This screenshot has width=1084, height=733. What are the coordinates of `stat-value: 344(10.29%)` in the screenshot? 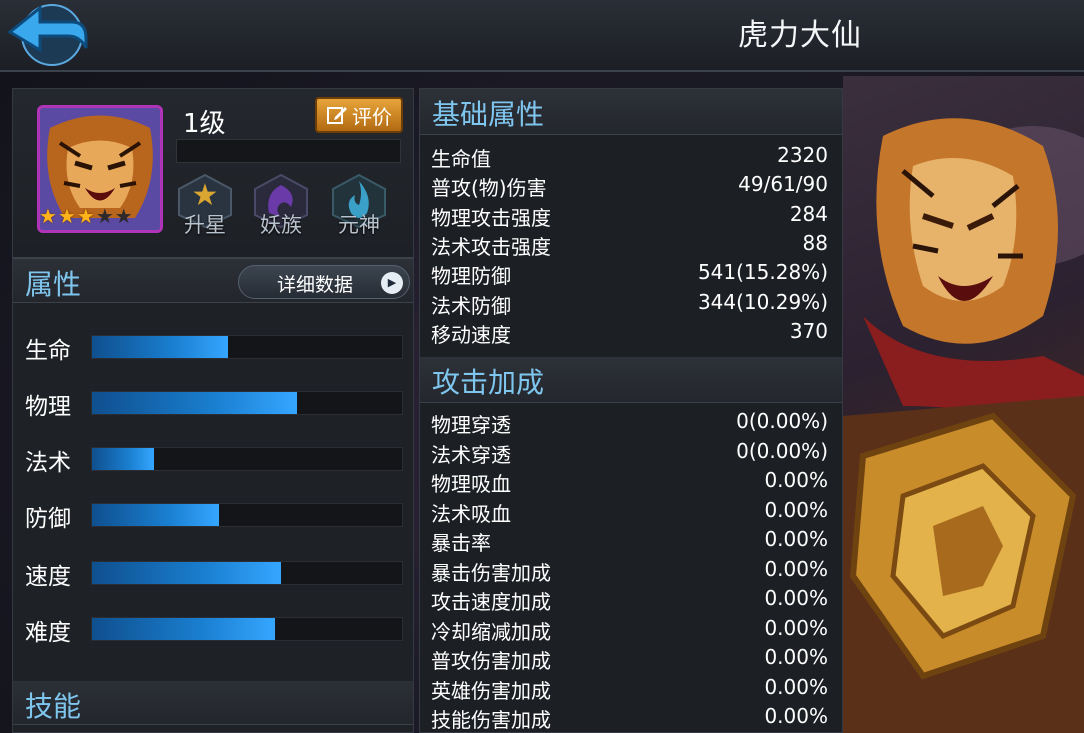 It's located at (762, 301).